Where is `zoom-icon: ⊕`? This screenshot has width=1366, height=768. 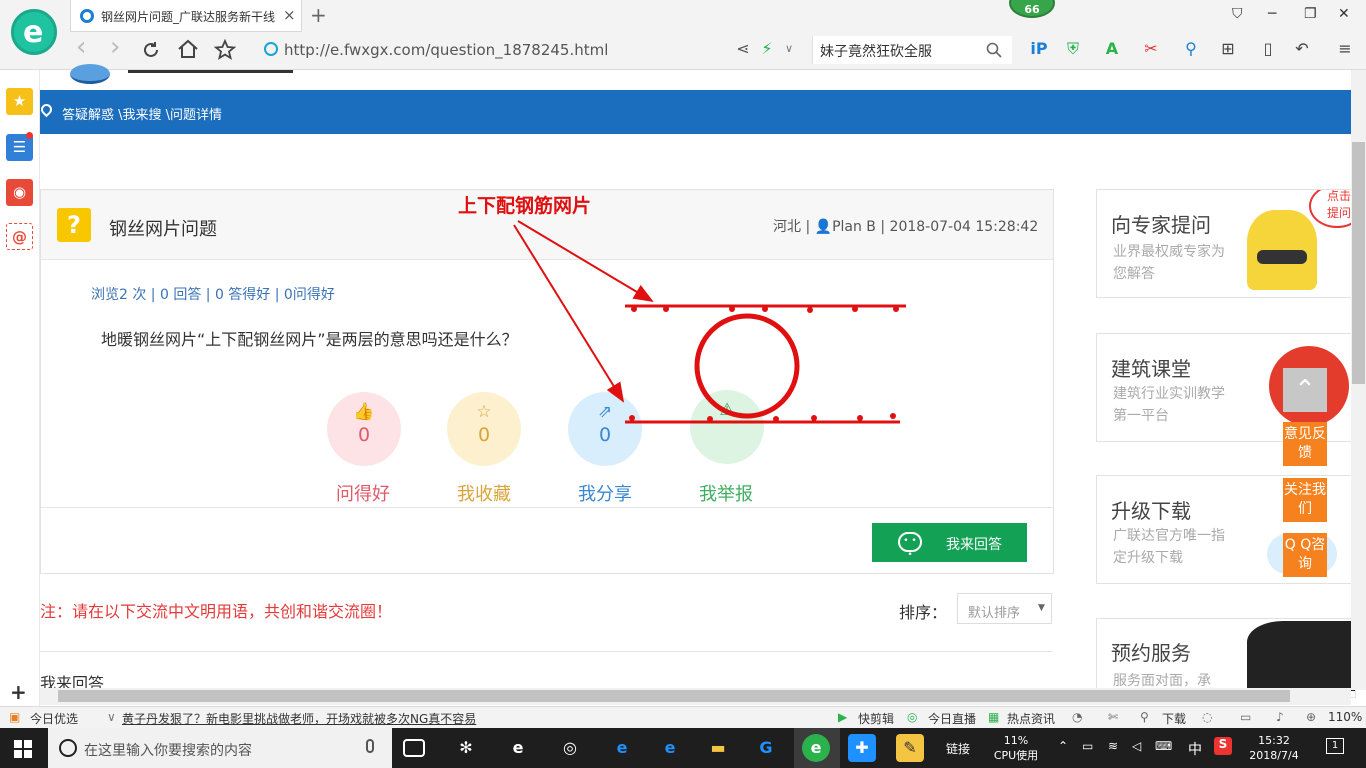 zoom-icon: ⊕ is located at coordinates (1311, 717).